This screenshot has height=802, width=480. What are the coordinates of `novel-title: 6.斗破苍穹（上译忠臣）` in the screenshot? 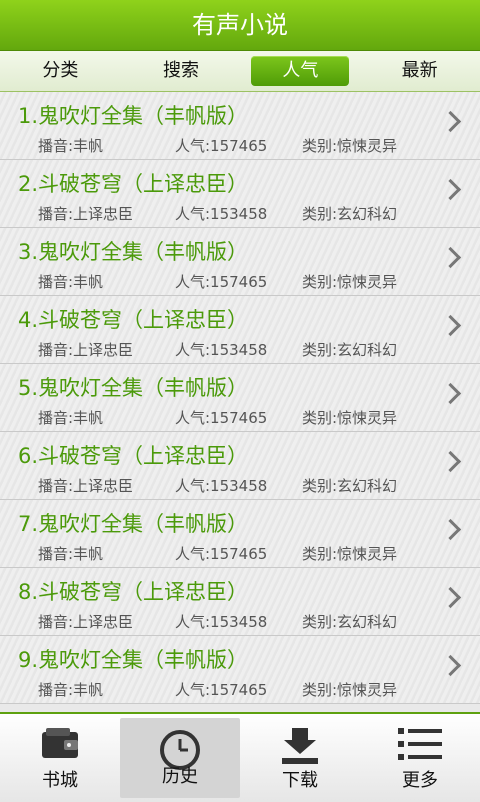 It's located at (133, 456).